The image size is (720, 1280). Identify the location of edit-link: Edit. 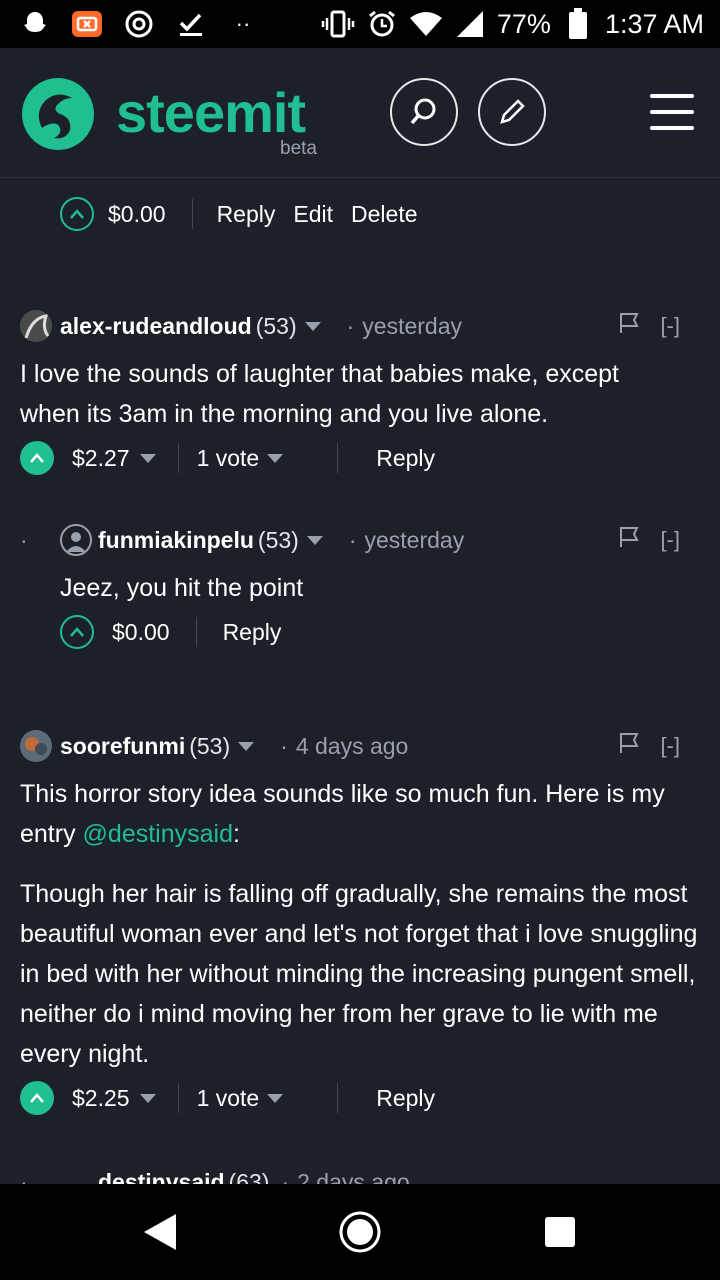
(313, 214).